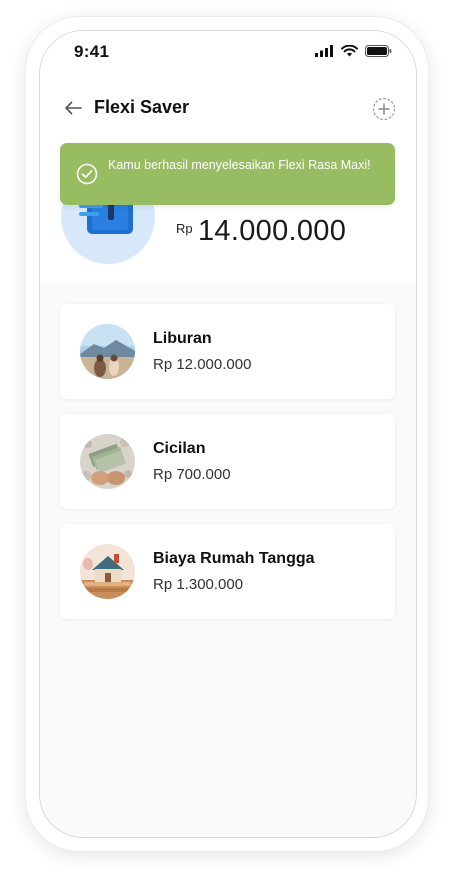  Describe the element at coordinates (107, 461) in the screenshot. I see `money-photo` at that location.